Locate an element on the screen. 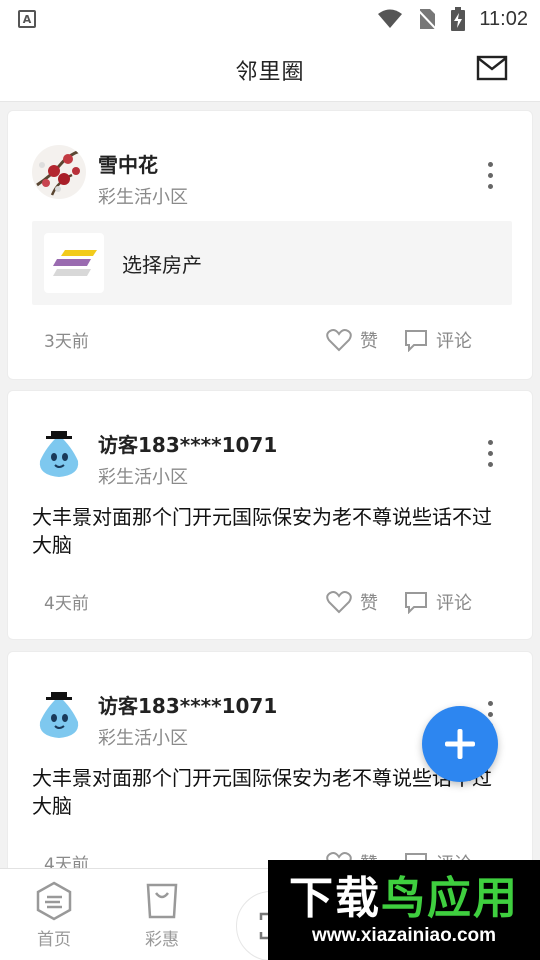 This screenshot has height=960, width=540. nav-label: 首页 is located at coordinates (54, 940).